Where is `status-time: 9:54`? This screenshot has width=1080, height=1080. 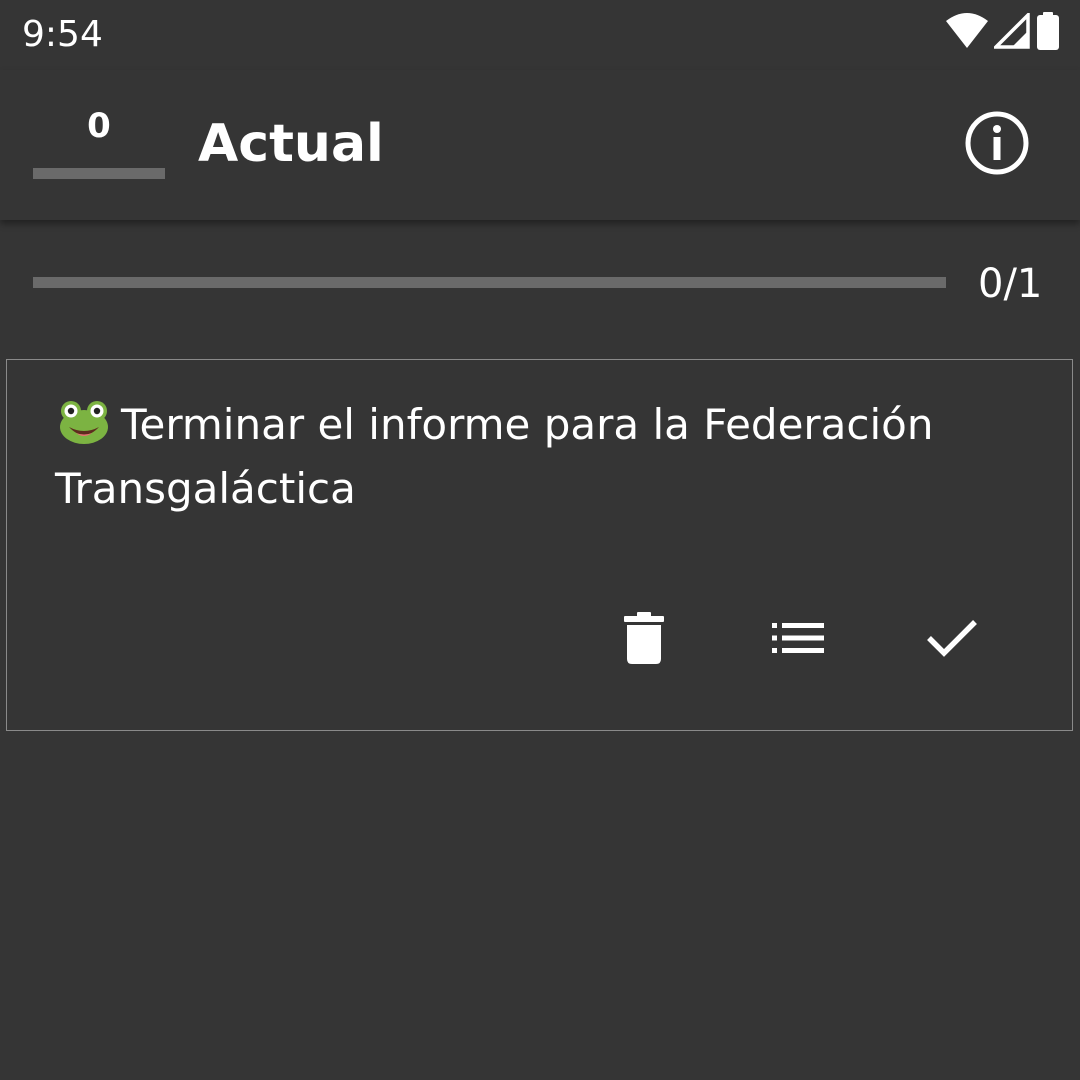 status-time: 9:54 is located at coordinates (62, 34).